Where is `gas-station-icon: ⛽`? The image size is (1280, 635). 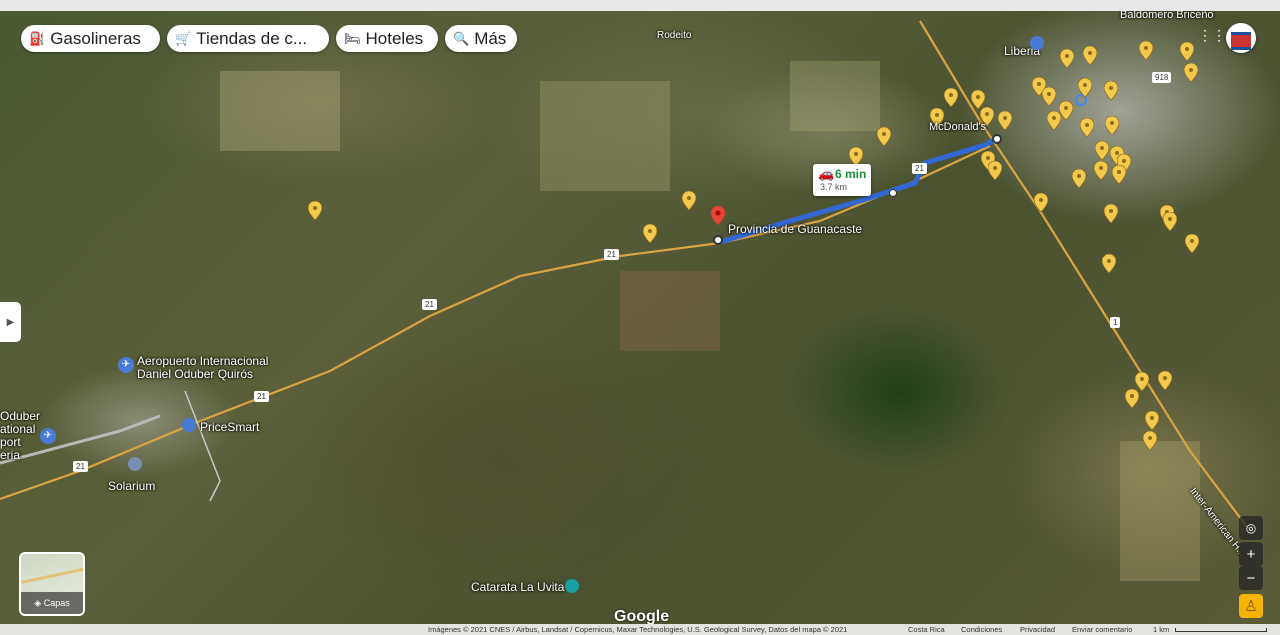
gas-station-icon: ⛽ is located at coordinates (37, 38).